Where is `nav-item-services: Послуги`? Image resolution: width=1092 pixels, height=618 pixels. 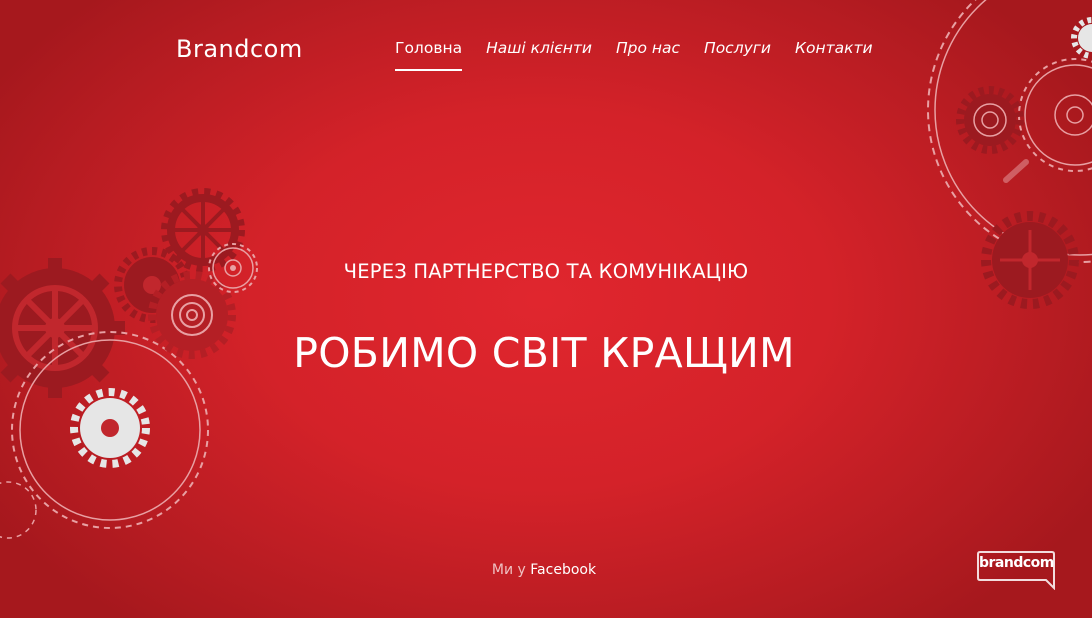
nav-item-services: Послуги is located at coordinates (737, 55).